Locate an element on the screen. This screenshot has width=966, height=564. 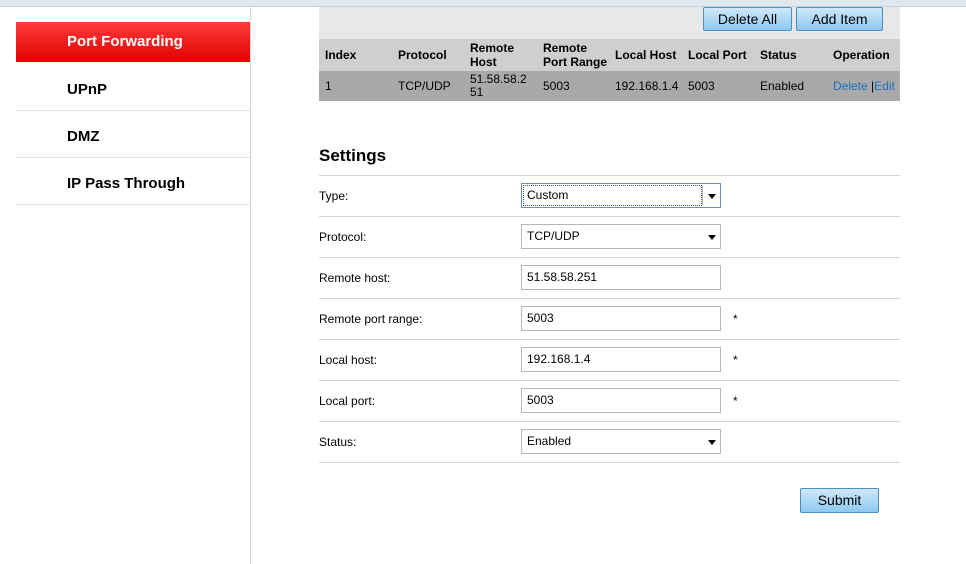
local-port-label: Local port: is located at coordinates (347, 401).